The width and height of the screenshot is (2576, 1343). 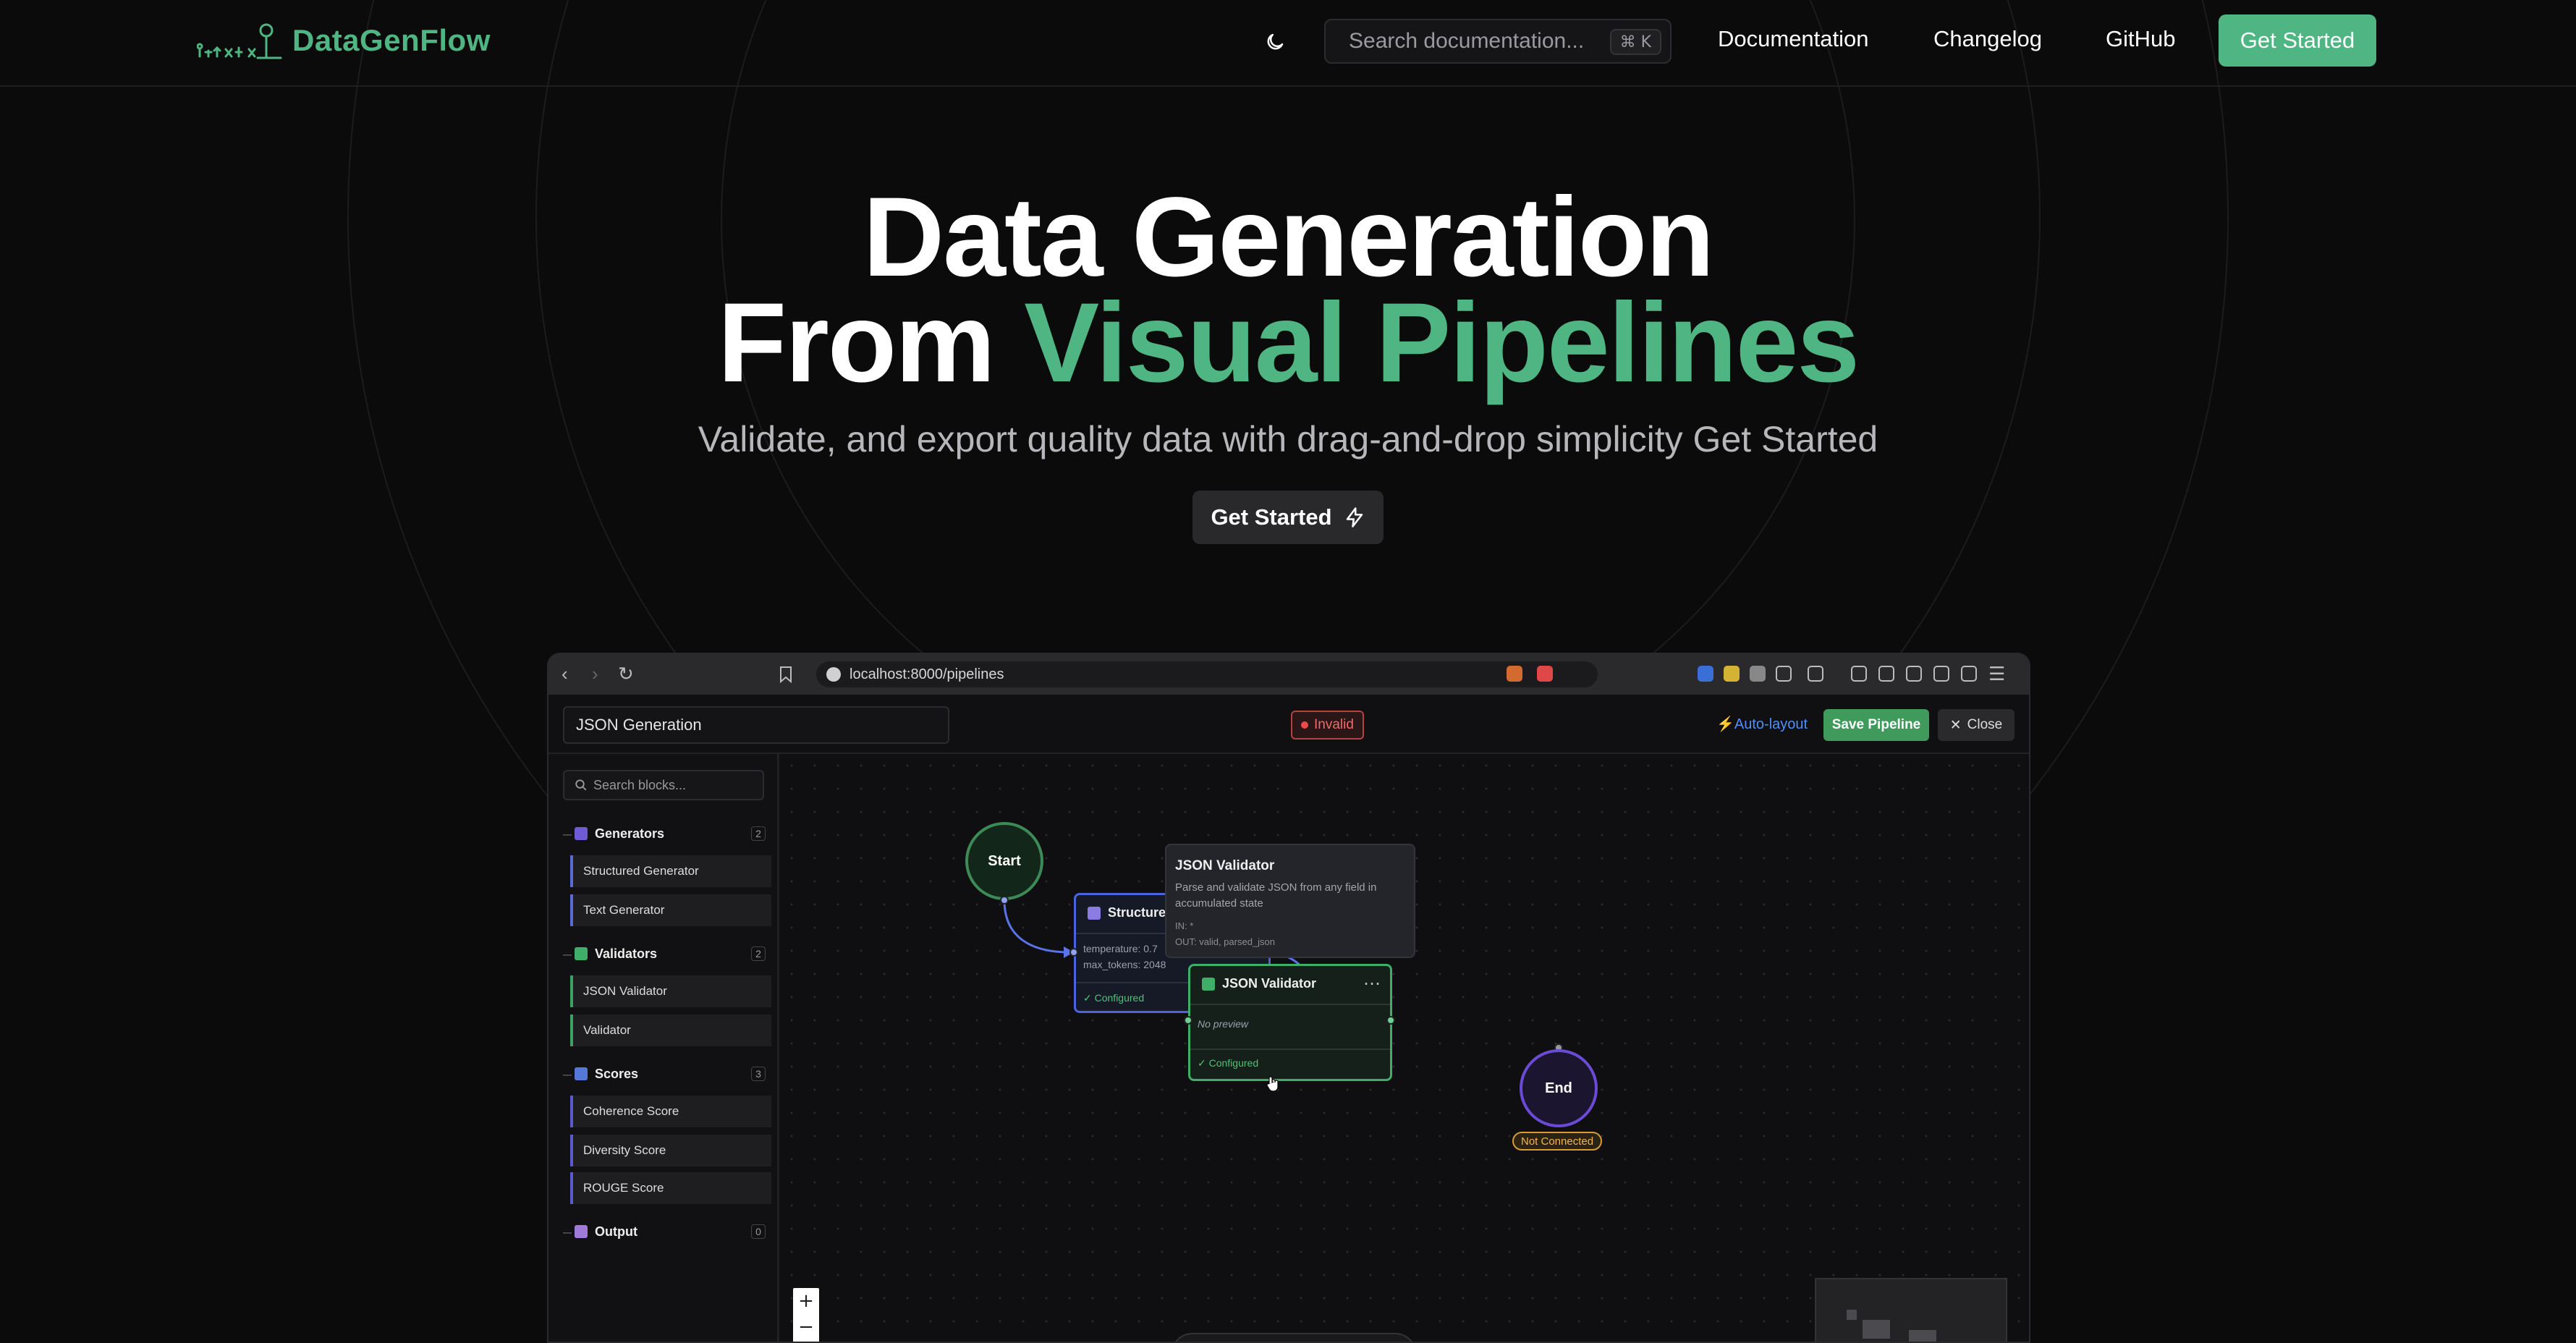 What do you see at coordinates (1073, 952) in the screenshot?
I see `generator-input-handle` at bounding box center [1073, 952].